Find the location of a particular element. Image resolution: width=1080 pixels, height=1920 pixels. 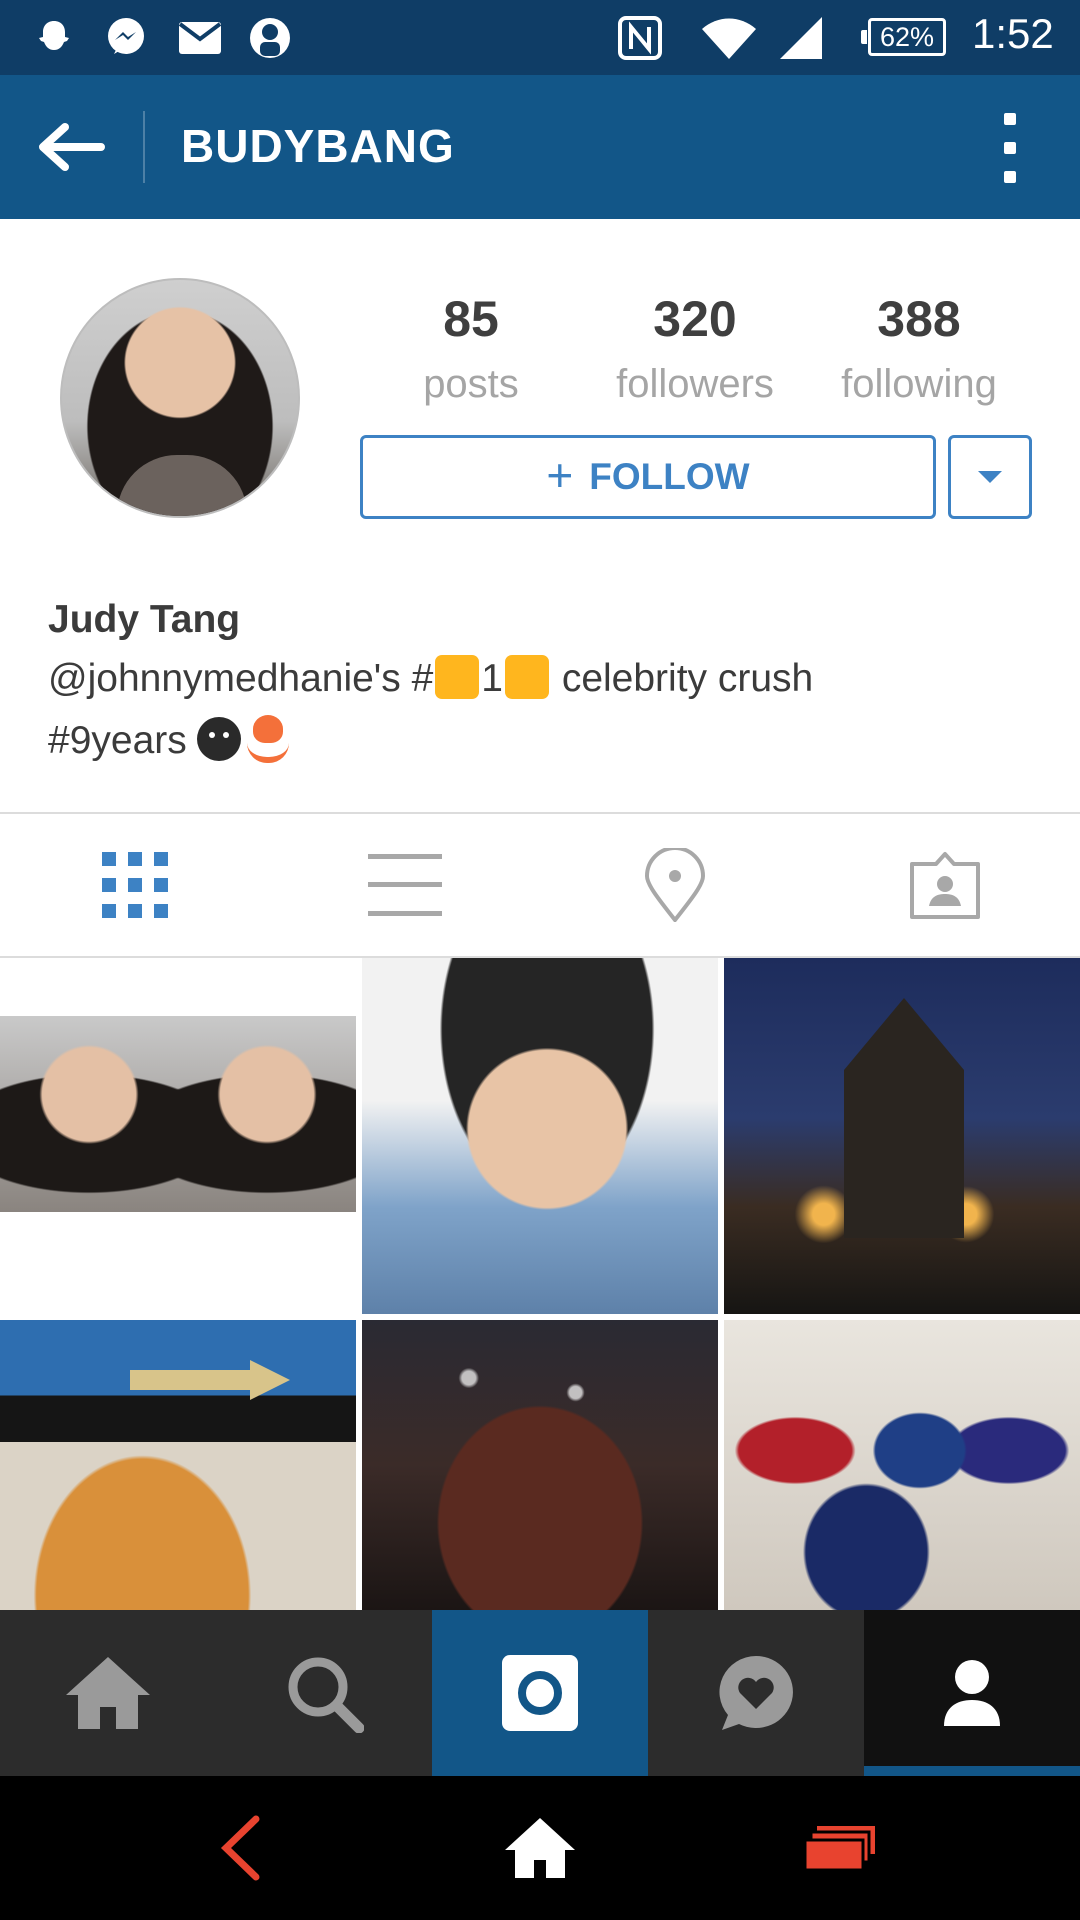

activity-heart-icon is located at coordinates (756, 1693).